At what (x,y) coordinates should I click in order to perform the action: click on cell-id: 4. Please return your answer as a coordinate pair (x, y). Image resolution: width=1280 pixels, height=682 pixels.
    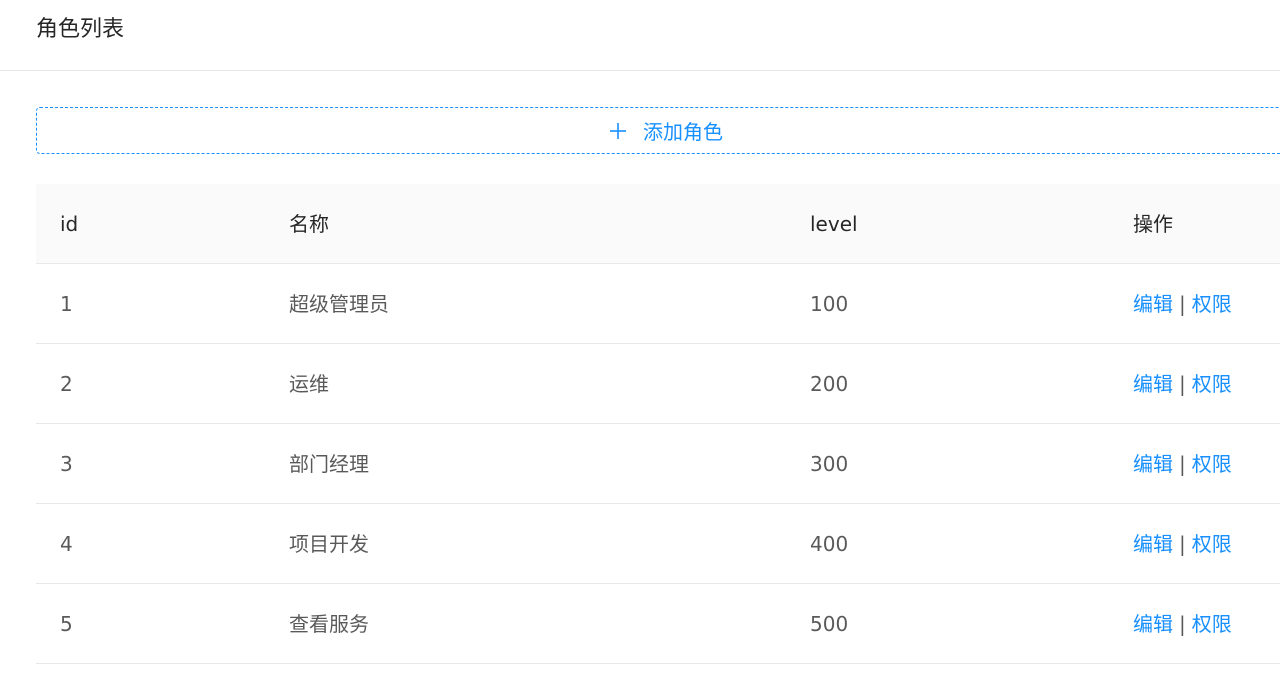
    Looking at the image, I should click on (66, 544).